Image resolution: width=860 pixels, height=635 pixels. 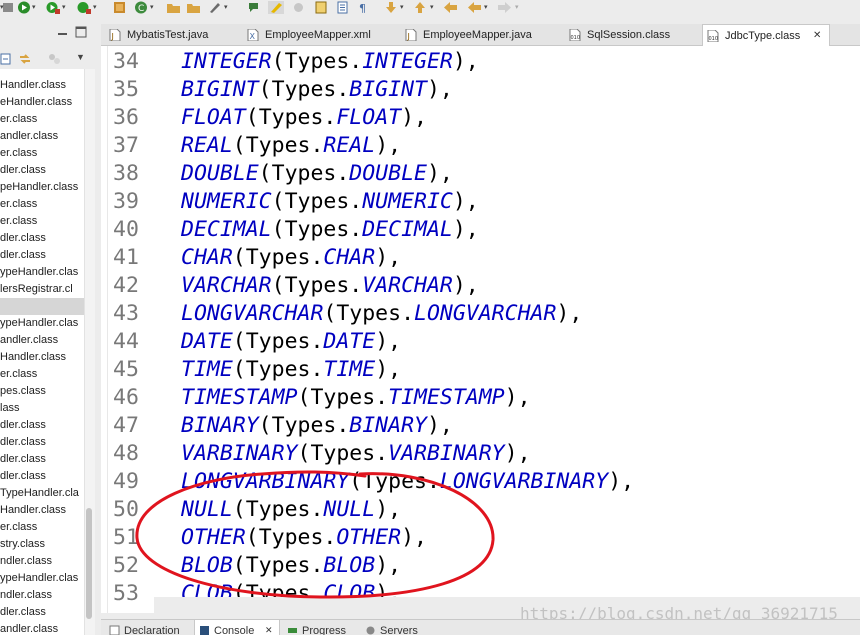 What do you see at coordinates (126, 313) in the screenshot?
I see `line-number: 43` at bounding box center [126, 313].